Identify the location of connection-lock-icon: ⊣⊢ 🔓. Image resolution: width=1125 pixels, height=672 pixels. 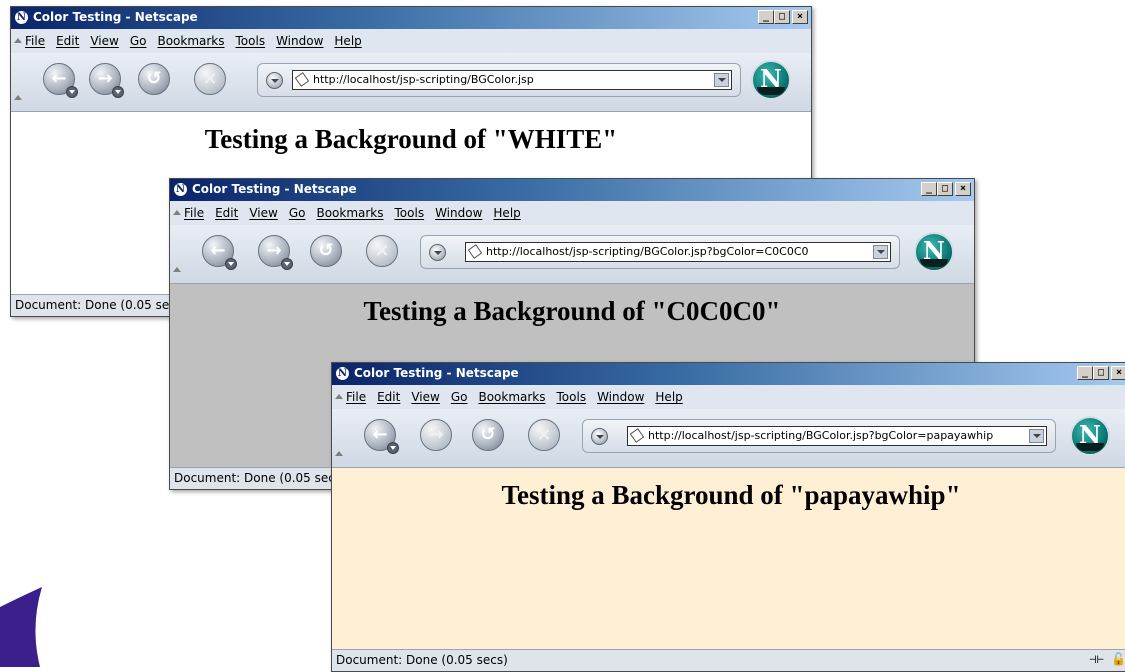
(1107, 659).